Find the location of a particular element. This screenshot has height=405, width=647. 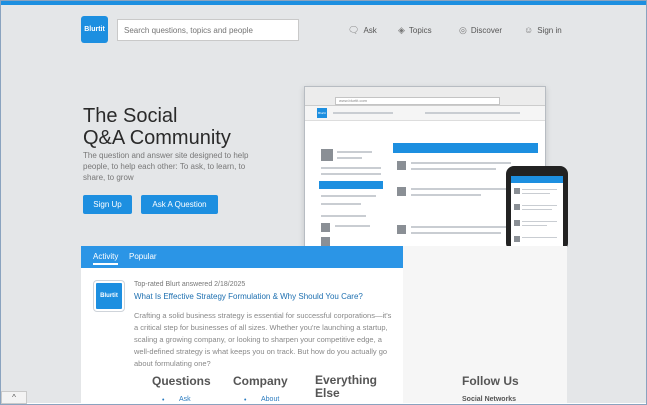

footer-questions-heading: Questions is located at coordinates (181, 381).